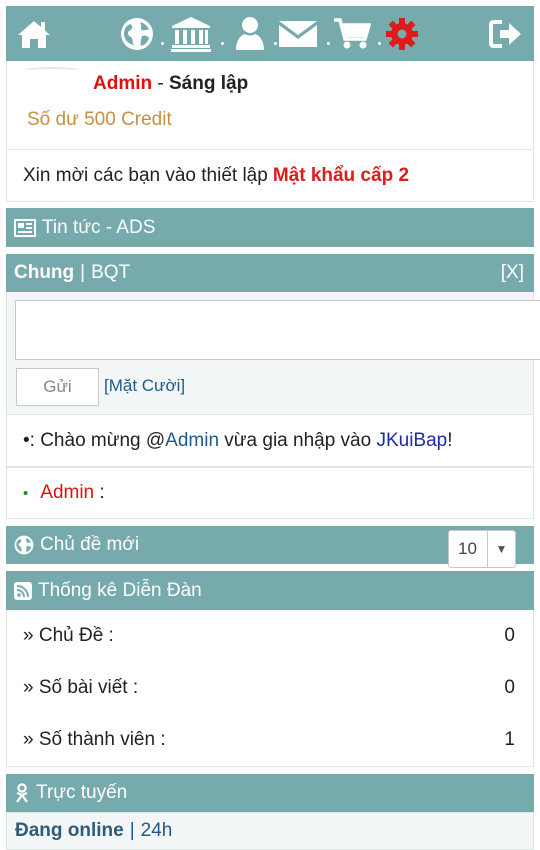 This screenshot has height=850, width=540. I want to click on tab-bqt: BQT, so click(110, 273).